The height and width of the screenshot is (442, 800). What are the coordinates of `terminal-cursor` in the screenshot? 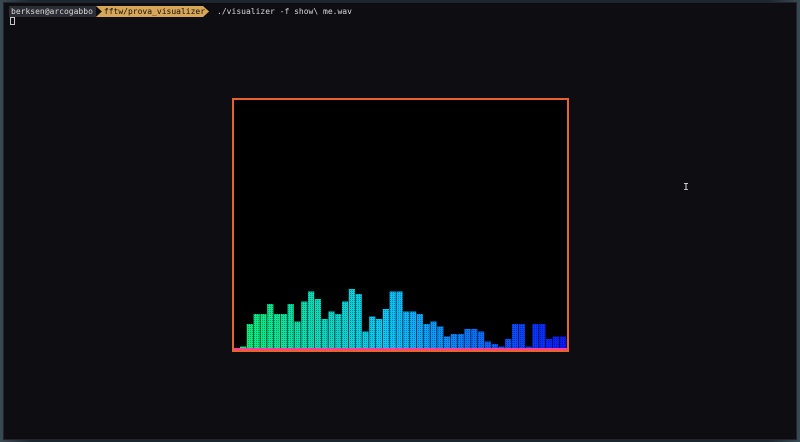 It's located at (12, 21).